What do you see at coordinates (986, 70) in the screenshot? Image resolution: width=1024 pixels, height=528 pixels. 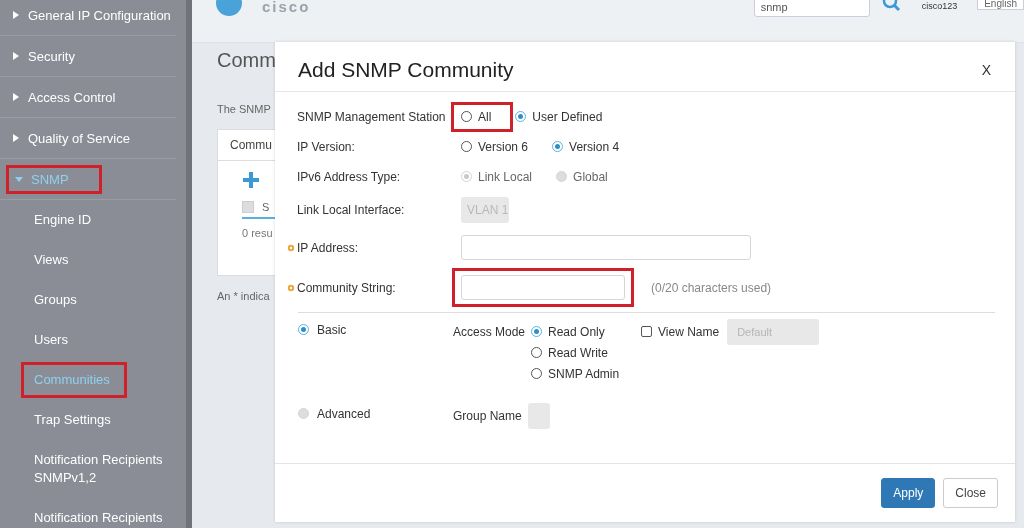 I see `close-button: X` at bounding box center [986, 70].